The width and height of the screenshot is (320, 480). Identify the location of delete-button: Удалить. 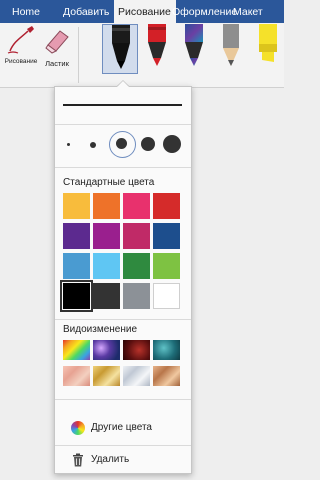
(123, 461).